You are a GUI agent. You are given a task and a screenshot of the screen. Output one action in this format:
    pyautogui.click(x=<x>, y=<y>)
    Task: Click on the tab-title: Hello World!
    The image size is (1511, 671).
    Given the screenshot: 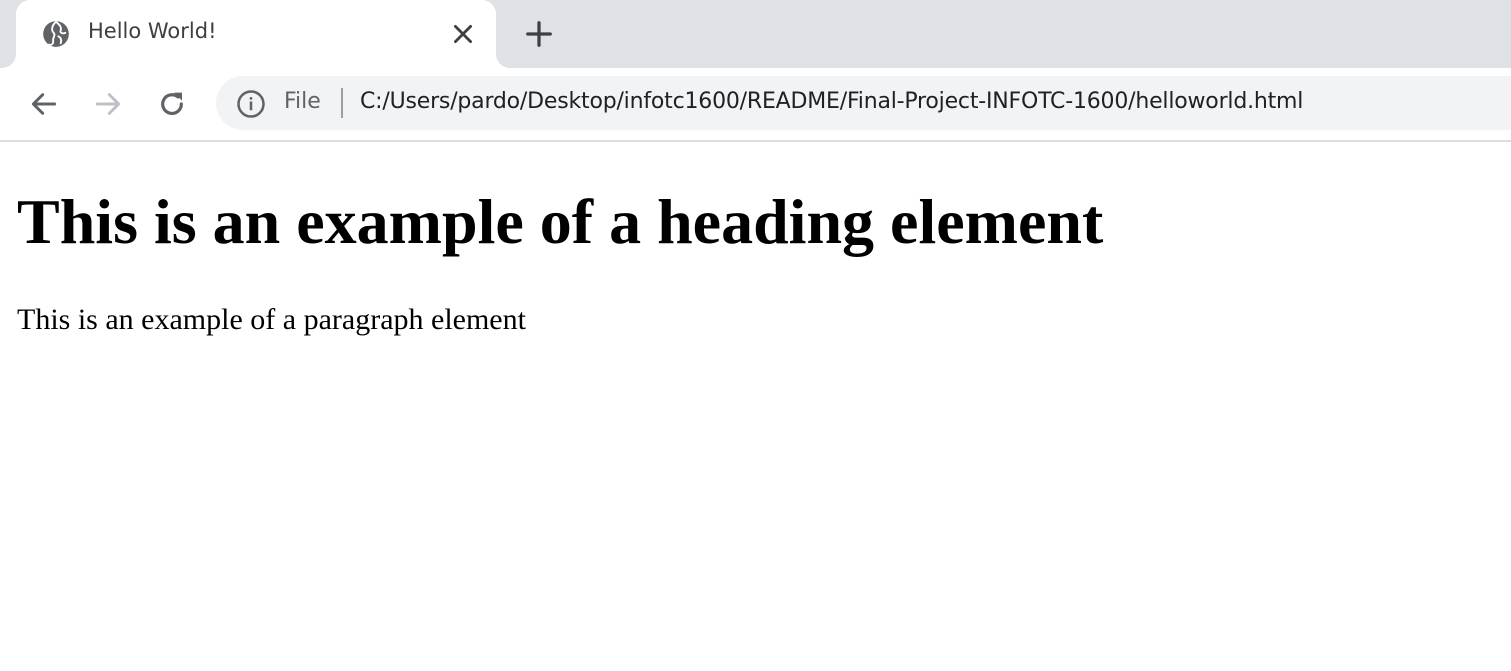 What is the action you would take?
    pyautogui.click(x=152, y=31)
    